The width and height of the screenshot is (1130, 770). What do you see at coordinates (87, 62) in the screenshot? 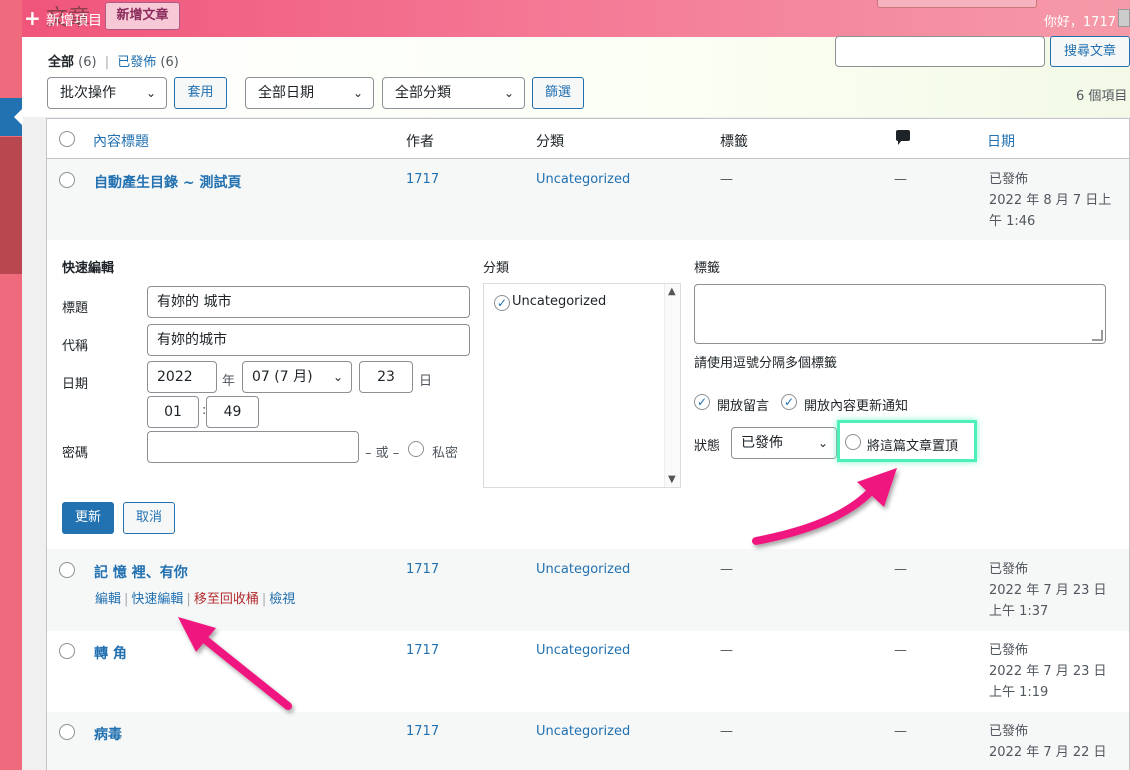
I see `filter-all-count: (6)` at bounding box center [87, 62].